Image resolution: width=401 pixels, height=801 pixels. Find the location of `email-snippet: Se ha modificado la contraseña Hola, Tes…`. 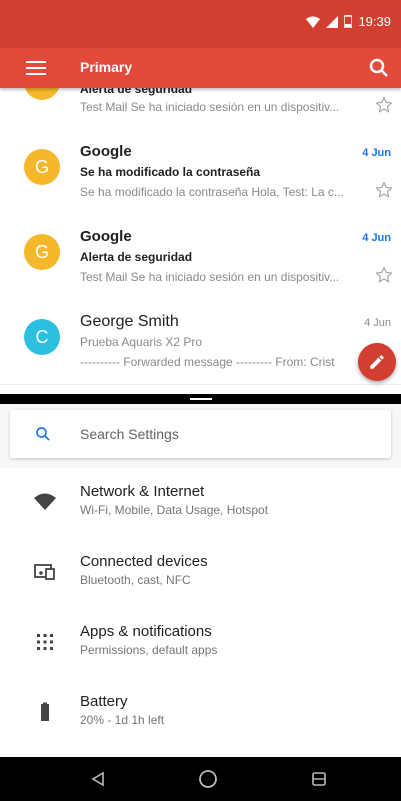

email-snippet: Se ha modificado la contraseña Hola, Tes… is located at coordinates (212, 192).